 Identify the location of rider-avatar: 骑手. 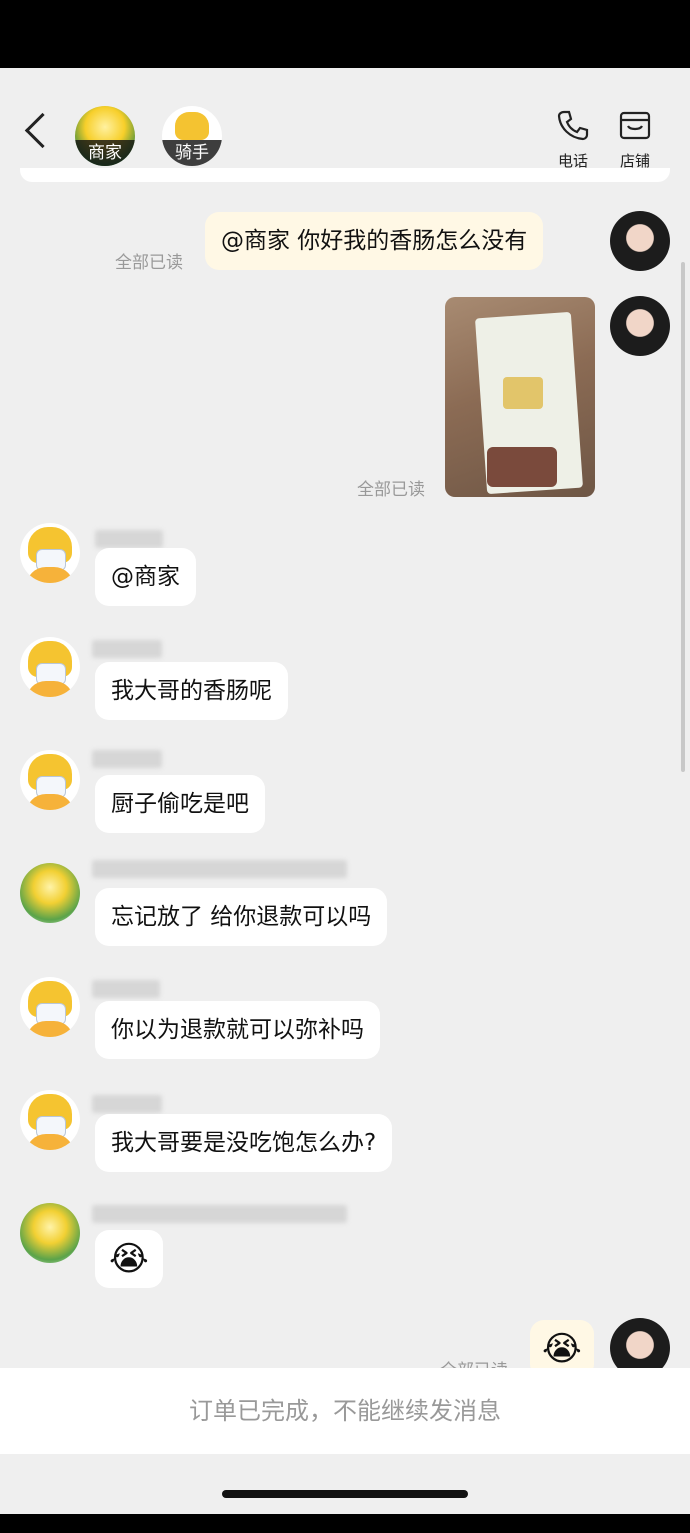
(192, 136).